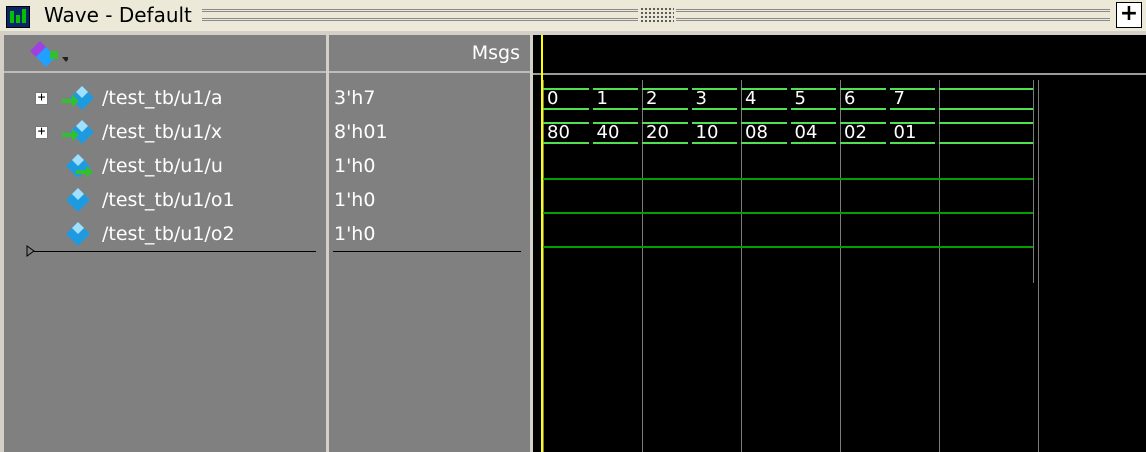  Describe the element at coordinates (602, 98) in the screenshot. I see `bus-value-label: 1` at that location.